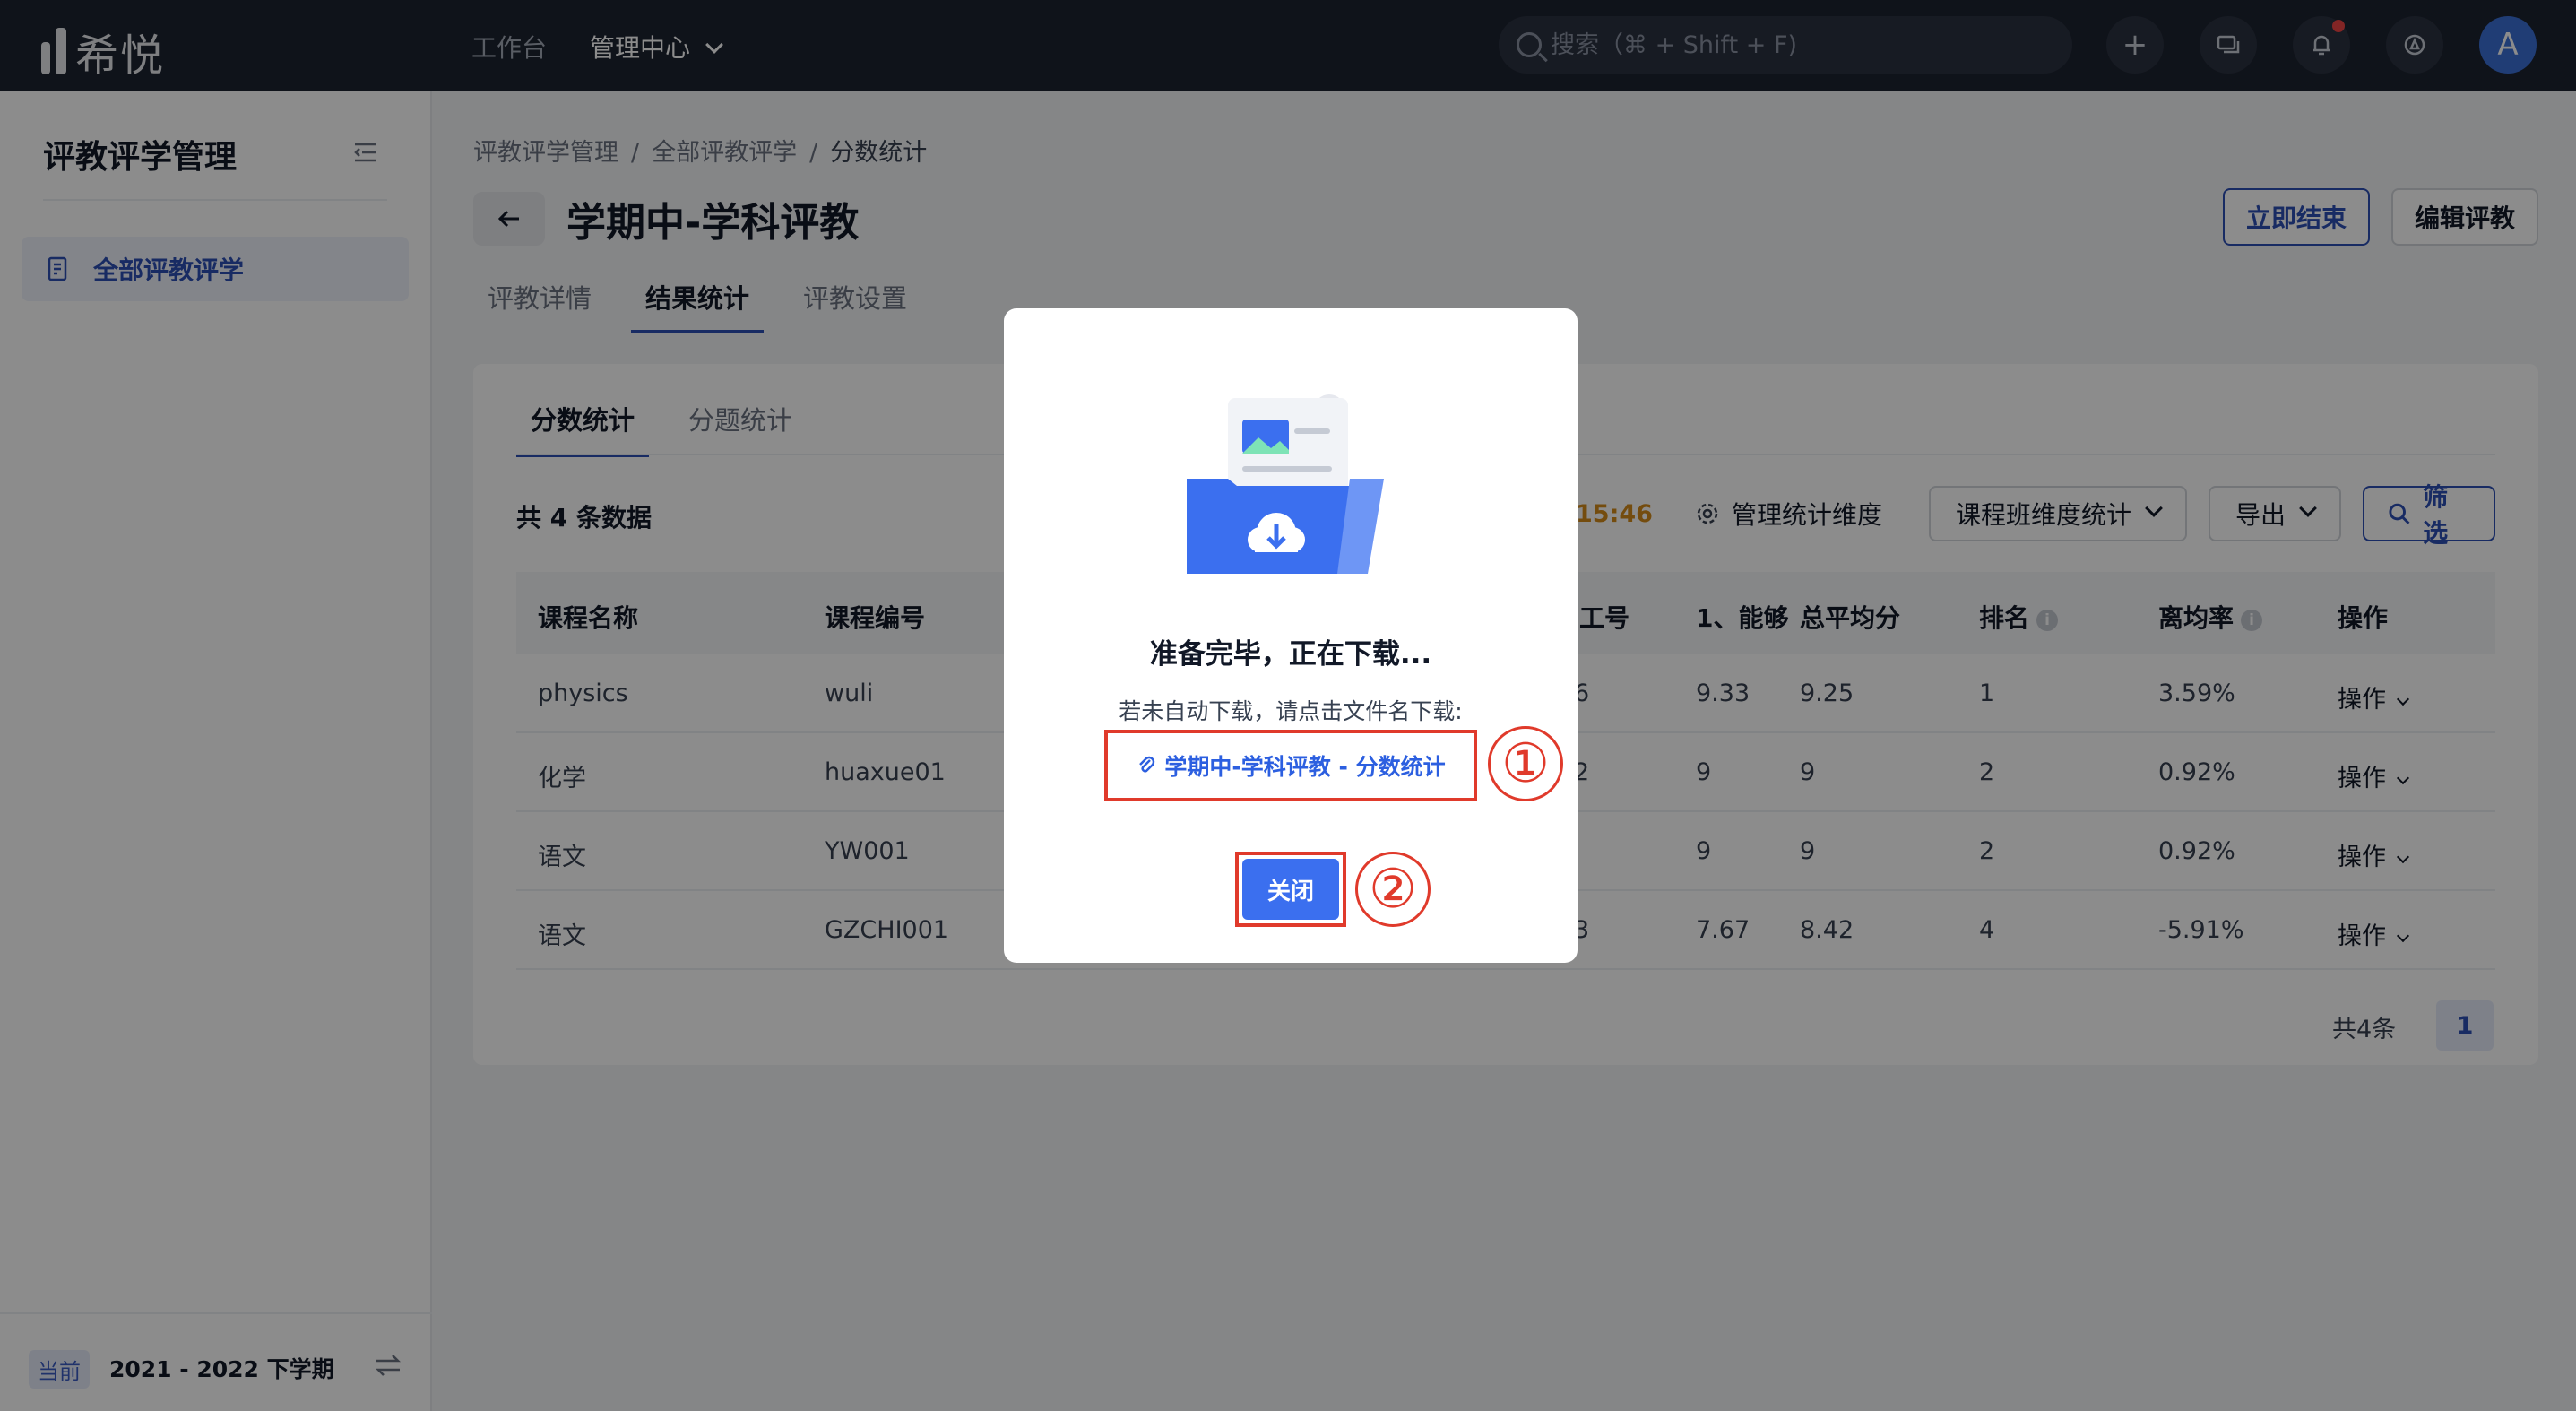 This screenshot has width=2576, height=1411. Describe the element at coordinates (1305, 767) in the screenshot. I see `download-file-name: 学期中-学科评教 - 分数统计` at that location.